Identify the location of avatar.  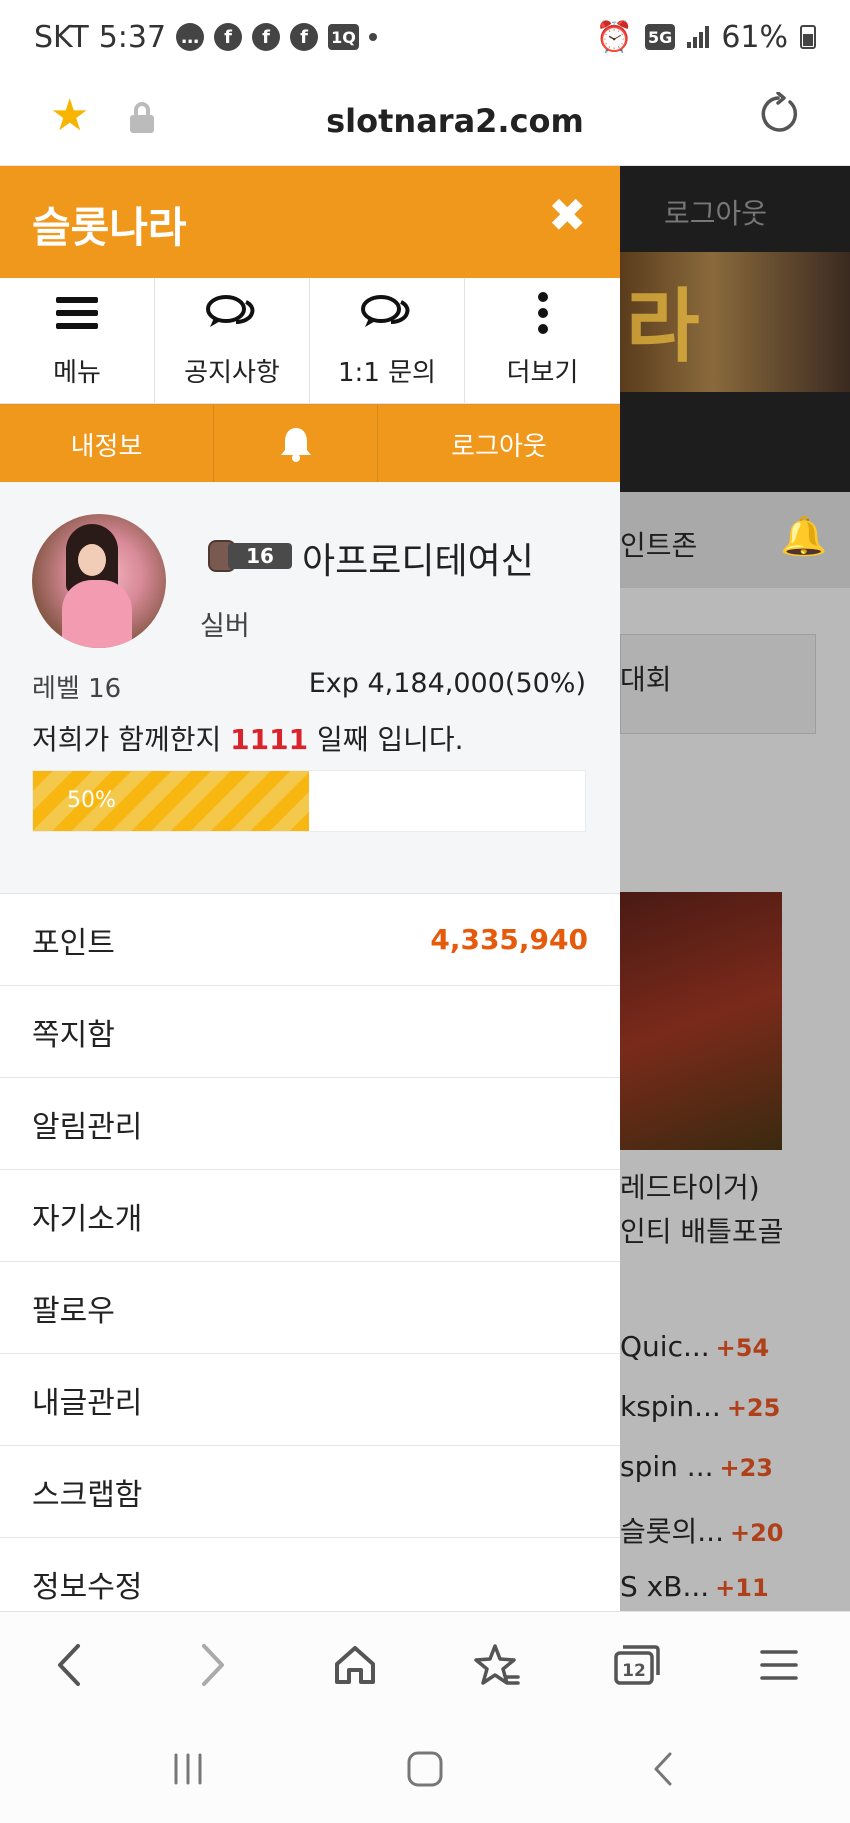
(99, 581).